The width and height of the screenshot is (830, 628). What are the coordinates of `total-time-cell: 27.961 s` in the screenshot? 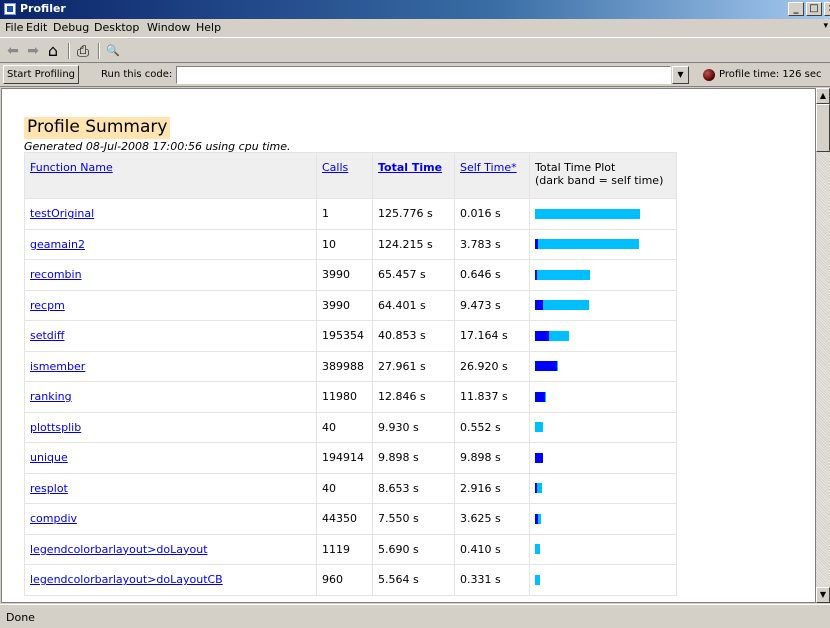 It's located at (413, 366).